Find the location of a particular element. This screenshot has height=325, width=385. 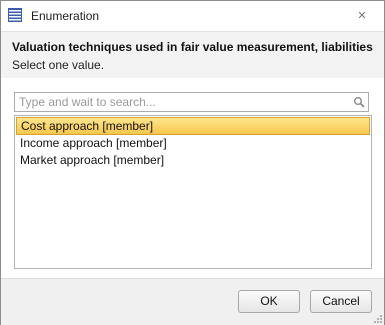

window-title: Enumeration is located at coordinates (65, 16).